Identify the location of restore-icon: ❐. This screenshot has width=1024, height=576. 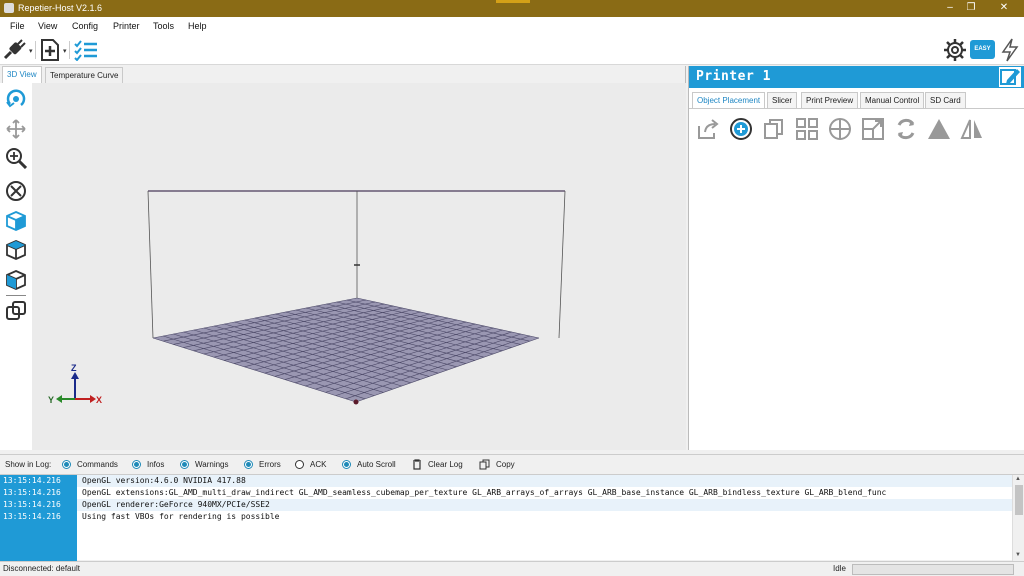
(971, 8).